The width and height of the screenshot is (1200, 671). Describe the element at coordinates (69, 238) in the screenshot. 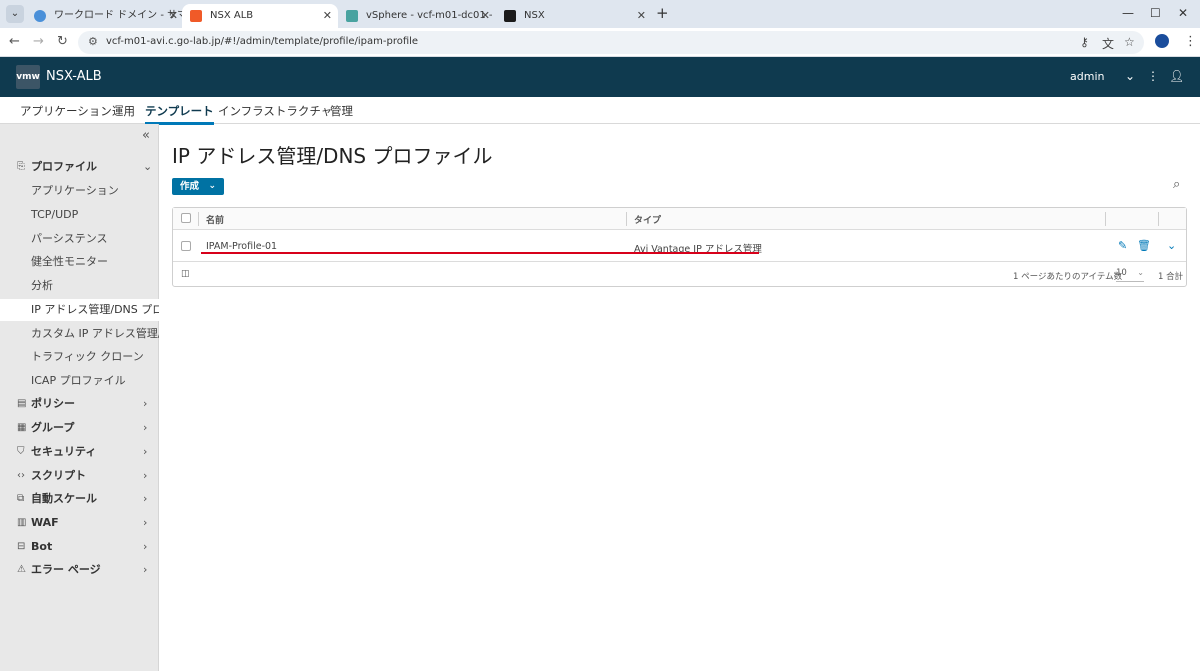

I see `sidebar-item-label: パーシステンス` at that location.